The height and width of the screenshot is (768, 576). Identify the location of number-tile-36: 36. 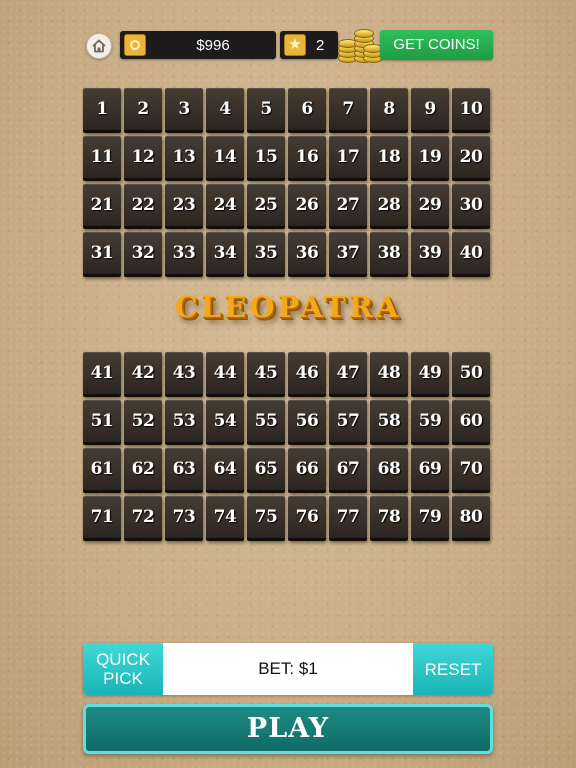
(307, 254).